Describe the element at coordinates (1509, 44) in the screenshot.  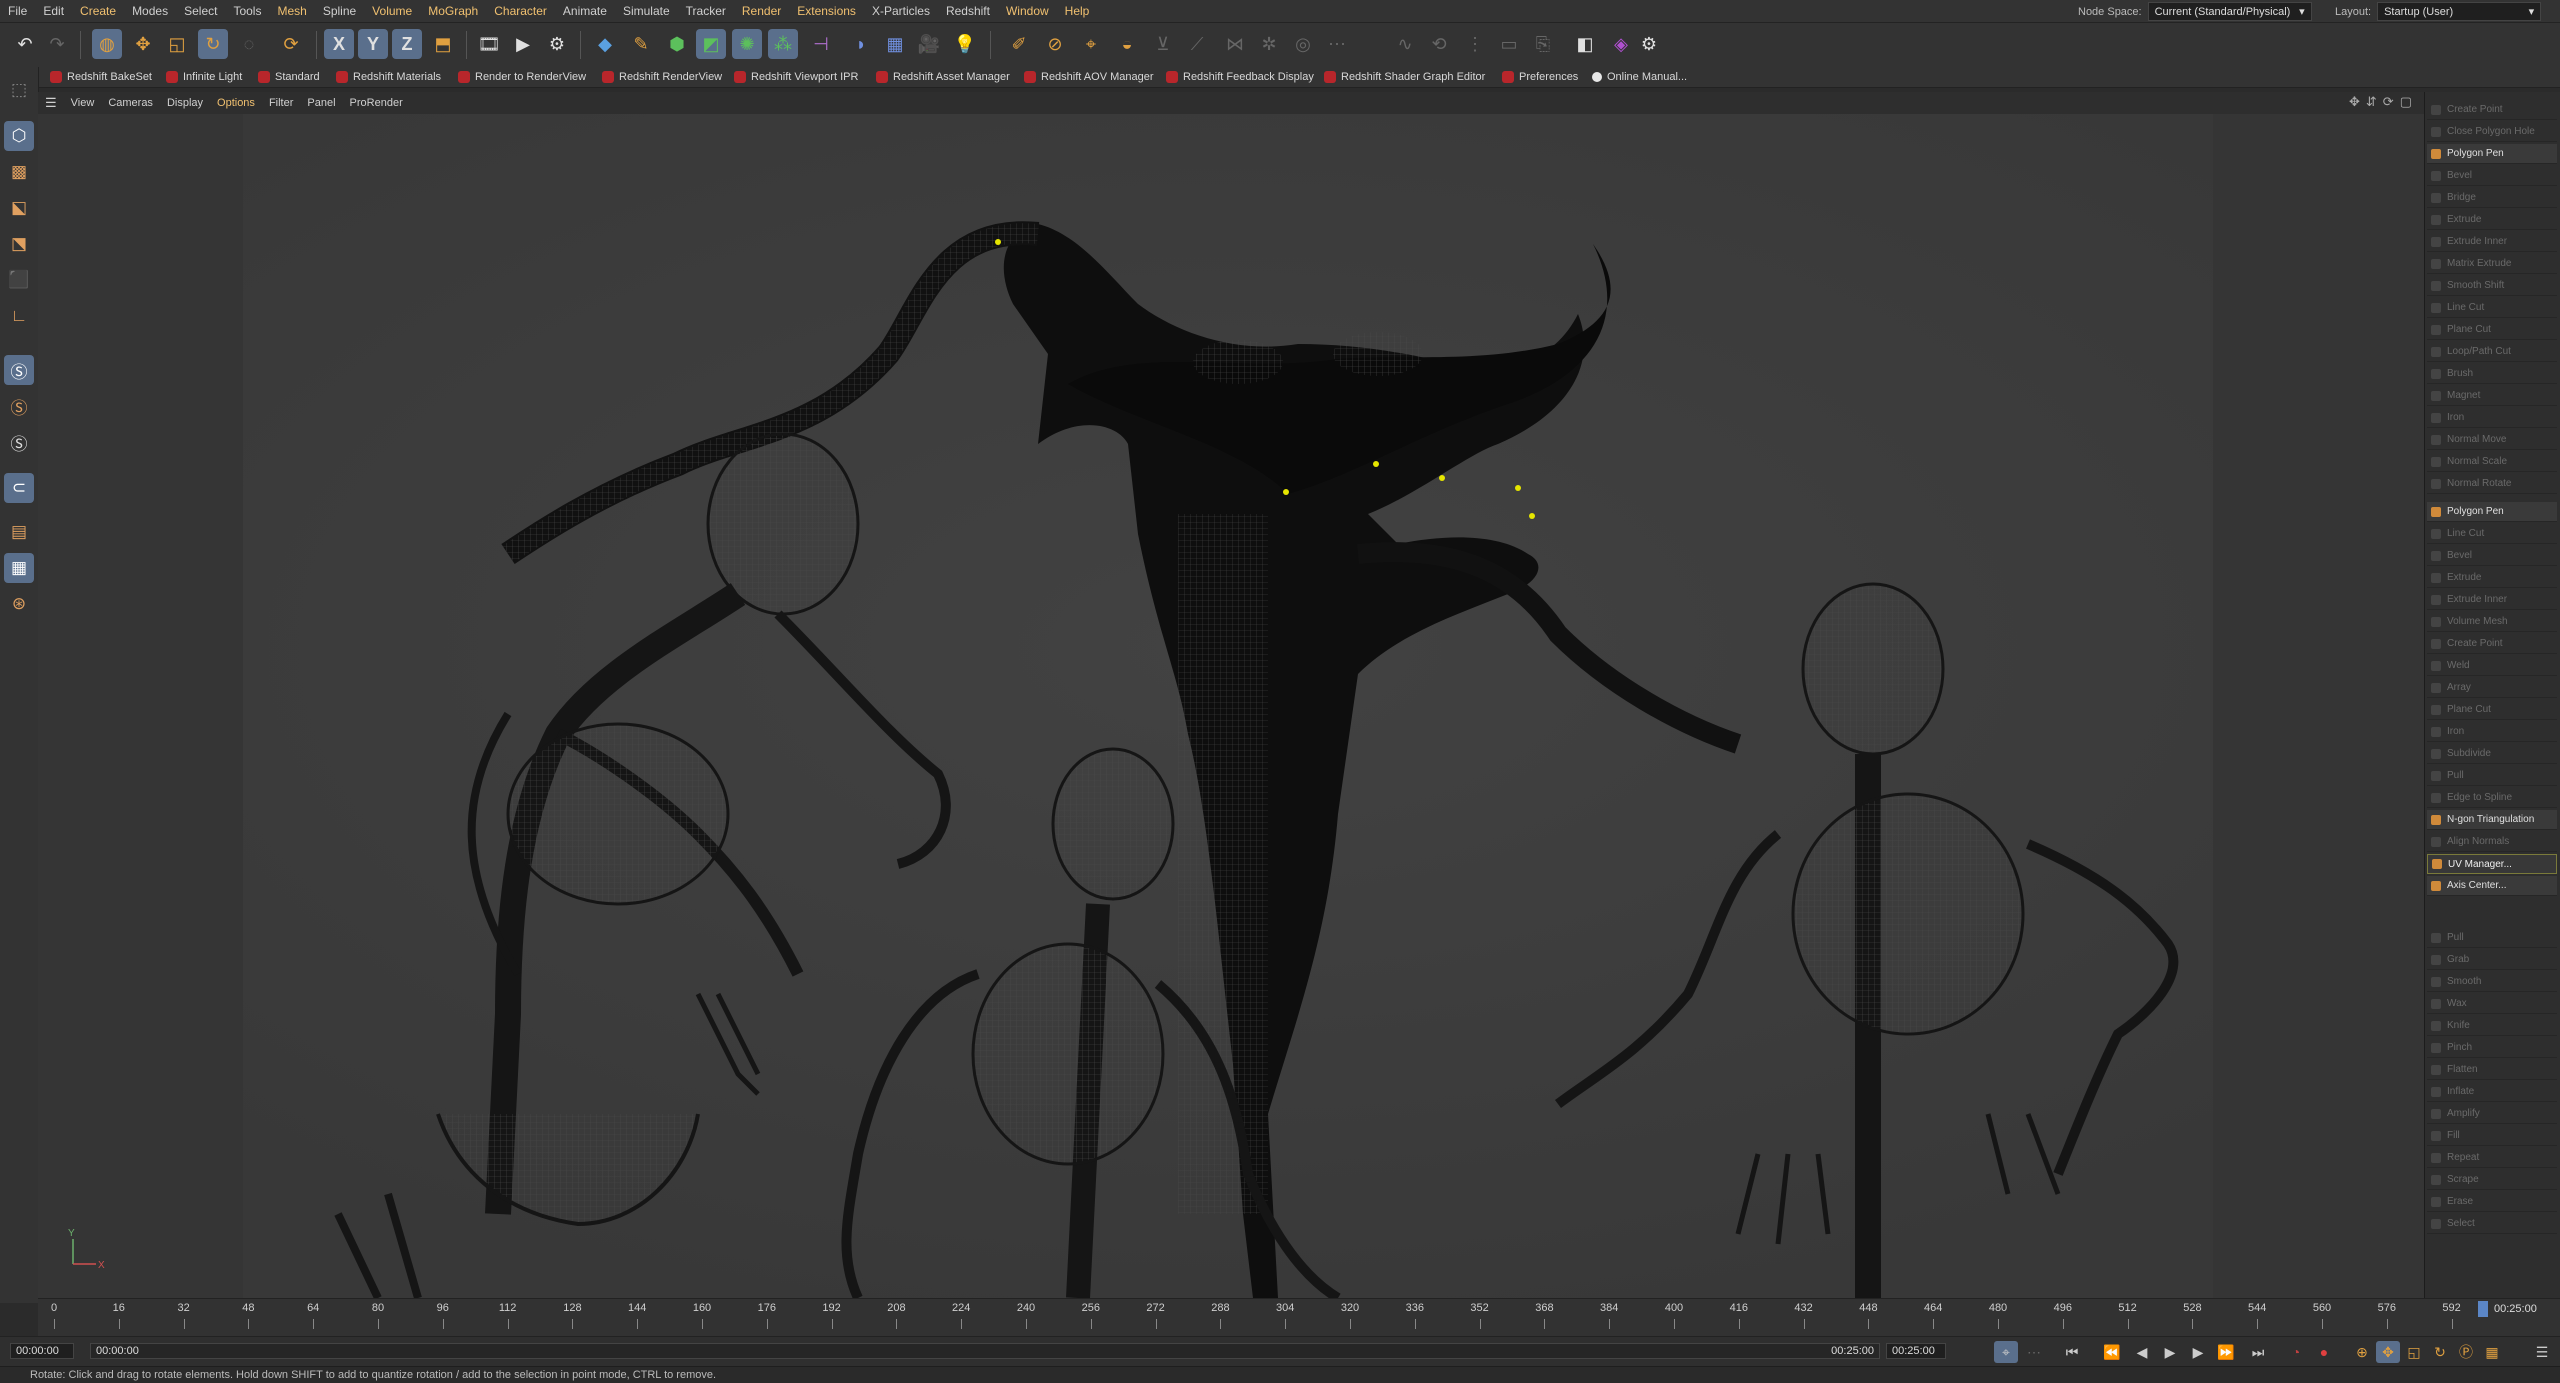
I see `dim-tool-10-icon: ▭` at that location.